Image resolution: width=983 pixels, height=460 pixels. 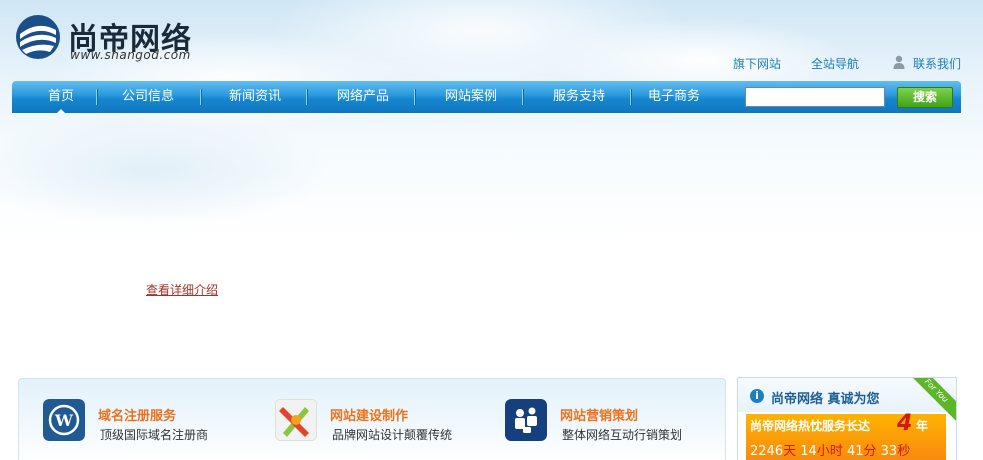 I want to click on counter-years: 4, so click(x=905, y=423).